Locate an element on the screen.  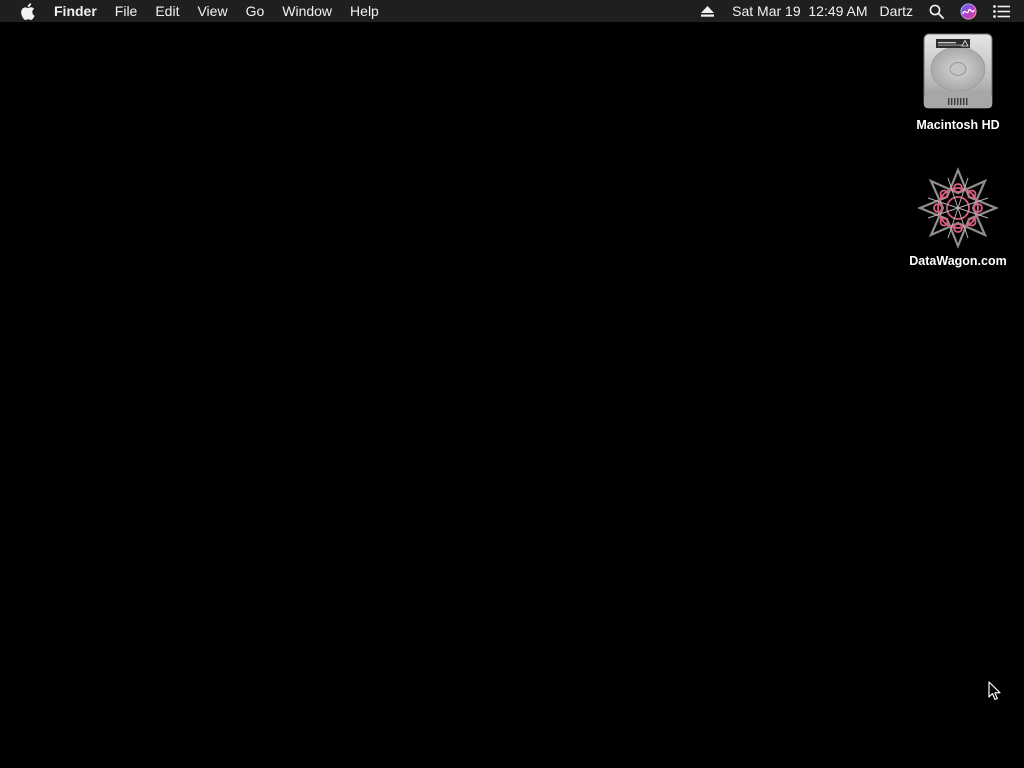
menu-window: Window is located at coordinates (307, 11).